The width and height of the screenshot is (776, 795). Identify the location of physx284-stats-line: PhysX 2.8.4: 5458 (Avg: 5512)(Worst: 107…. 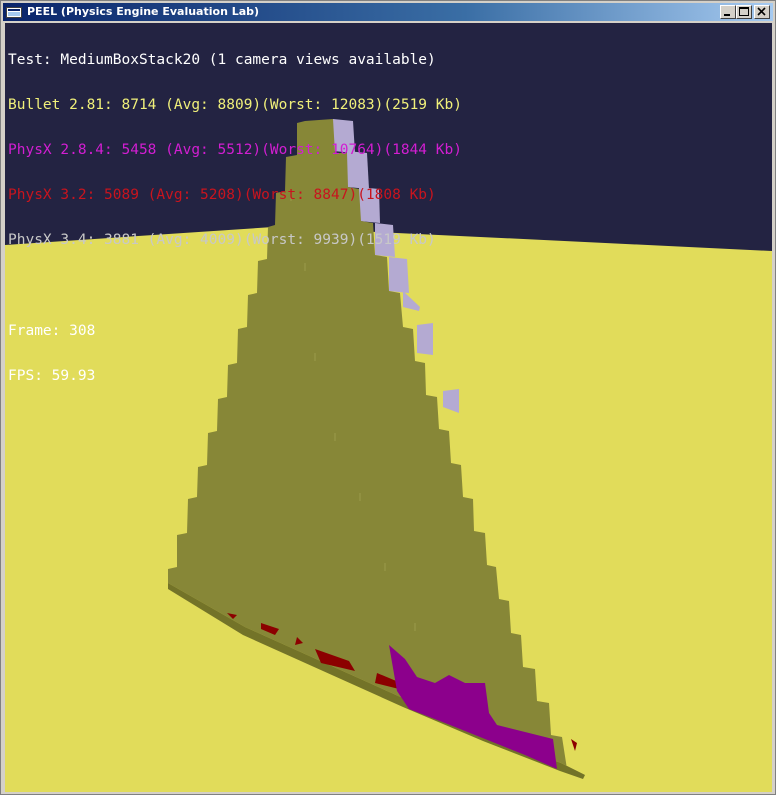
(235, 150).